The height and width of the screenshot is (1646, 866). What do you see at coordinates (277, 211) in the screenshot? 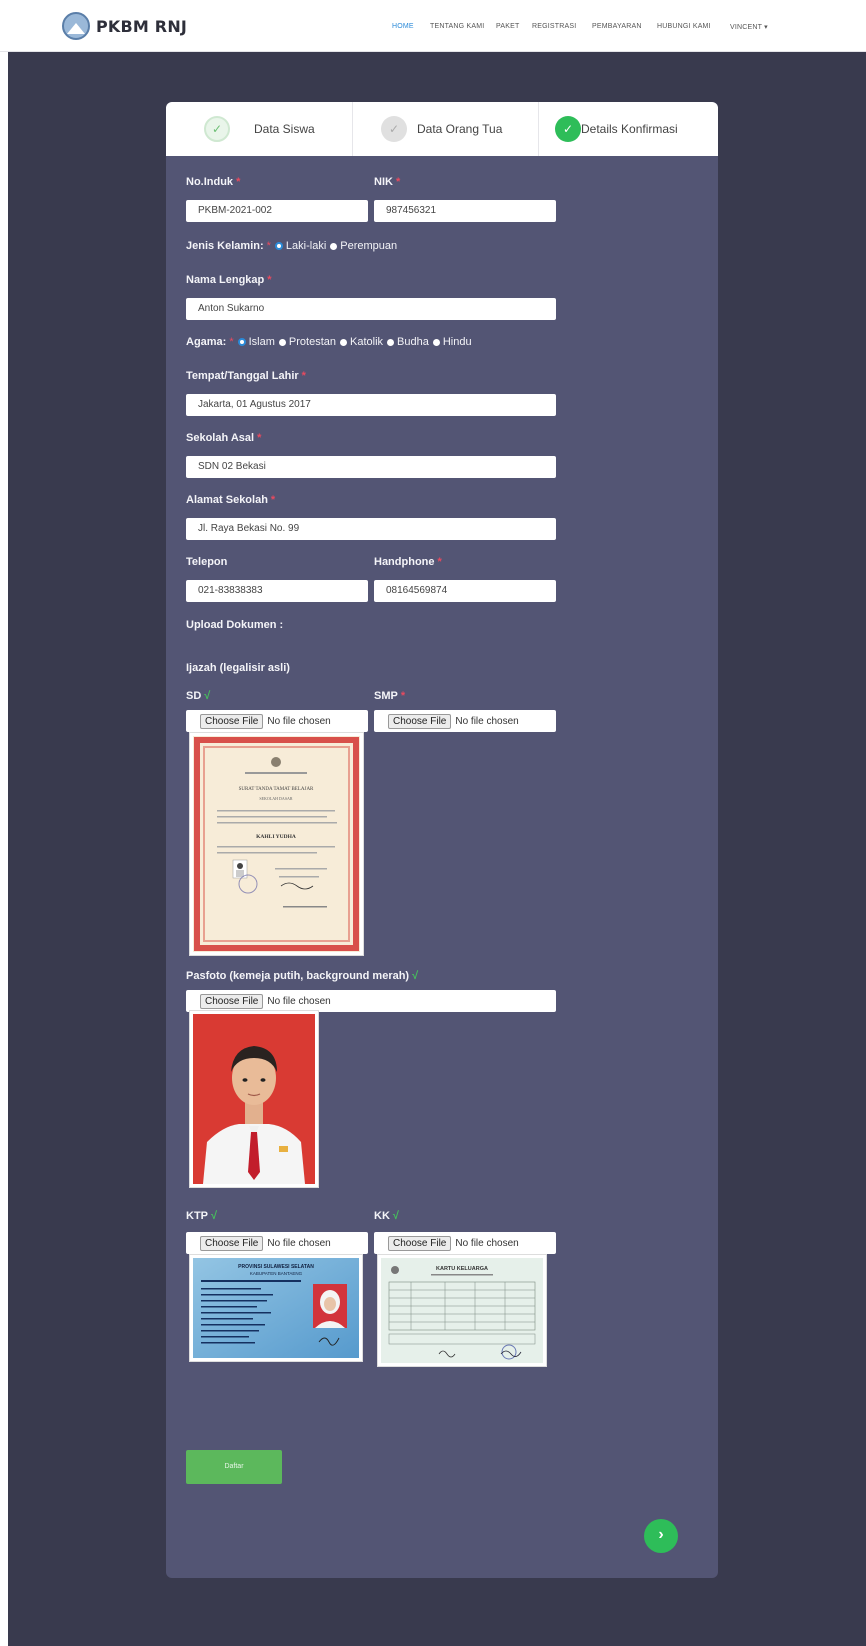
I see `no-induk-field: PKBM-2021-002` at bounding box center [277, 211].